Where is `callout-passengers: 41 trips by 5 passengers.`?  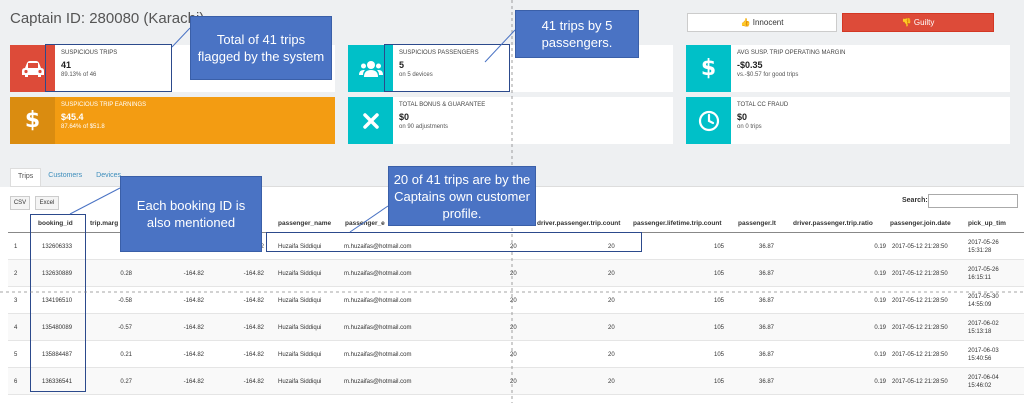
callout-passengers: 41 trips by 5 passengers. is located at coordinates (577, 34).